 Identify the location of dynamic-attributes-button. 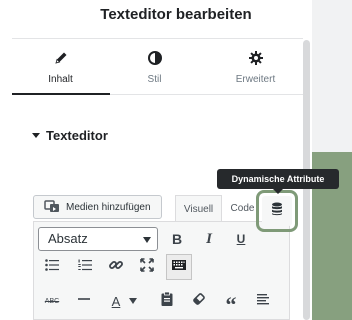
(277, 211).